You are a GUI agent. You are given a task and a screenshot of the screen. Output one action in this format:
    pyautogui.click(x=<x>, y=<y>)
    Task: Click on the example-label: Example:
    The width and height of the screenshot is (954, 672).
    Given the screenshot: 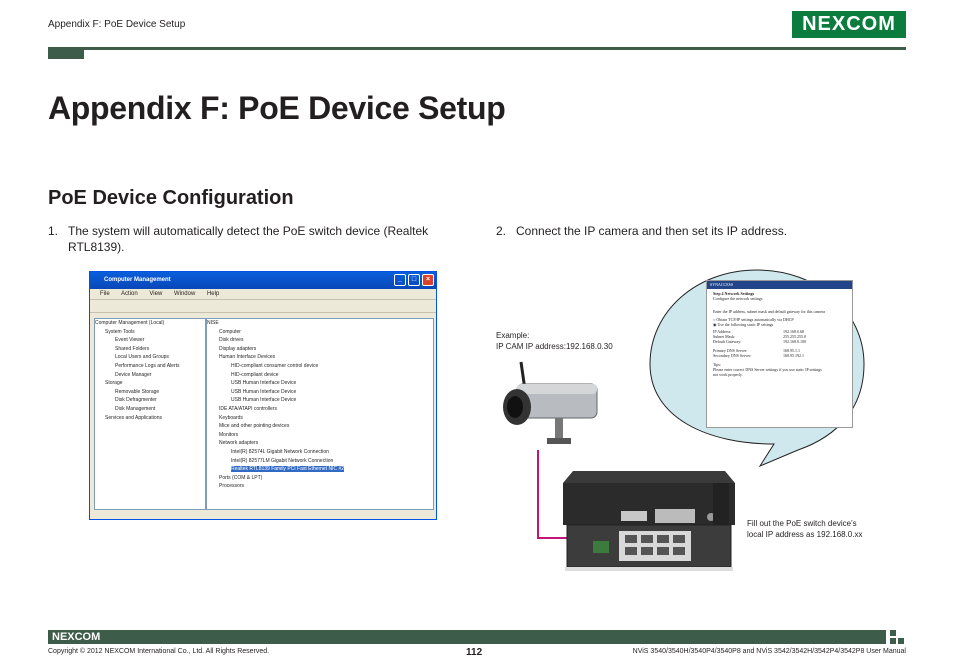 What is the action you would take?
    pyautogui.click(x=513, y=335)
    